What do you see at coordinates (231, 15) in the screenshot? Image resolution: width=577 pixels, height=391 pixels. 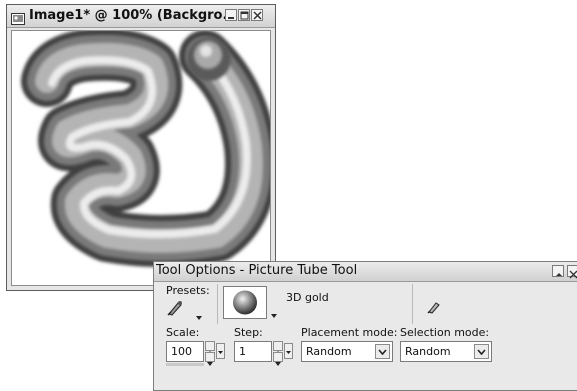 I see `minimize-button` at bounding box center [231, 15].